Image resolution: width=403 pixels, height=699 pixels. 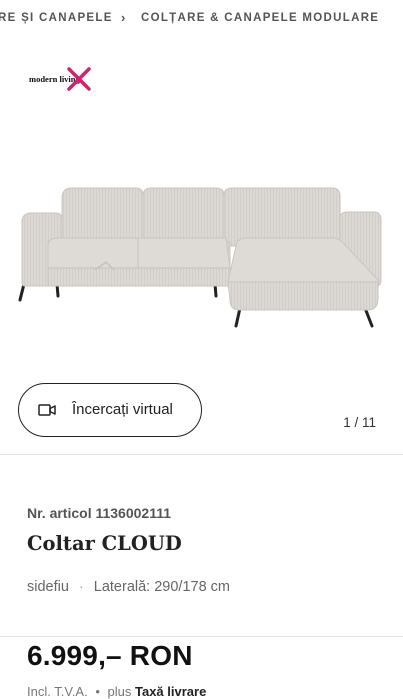 I want to click on try-virtually-label: Încercați virtual, so click(x=122, y=409).